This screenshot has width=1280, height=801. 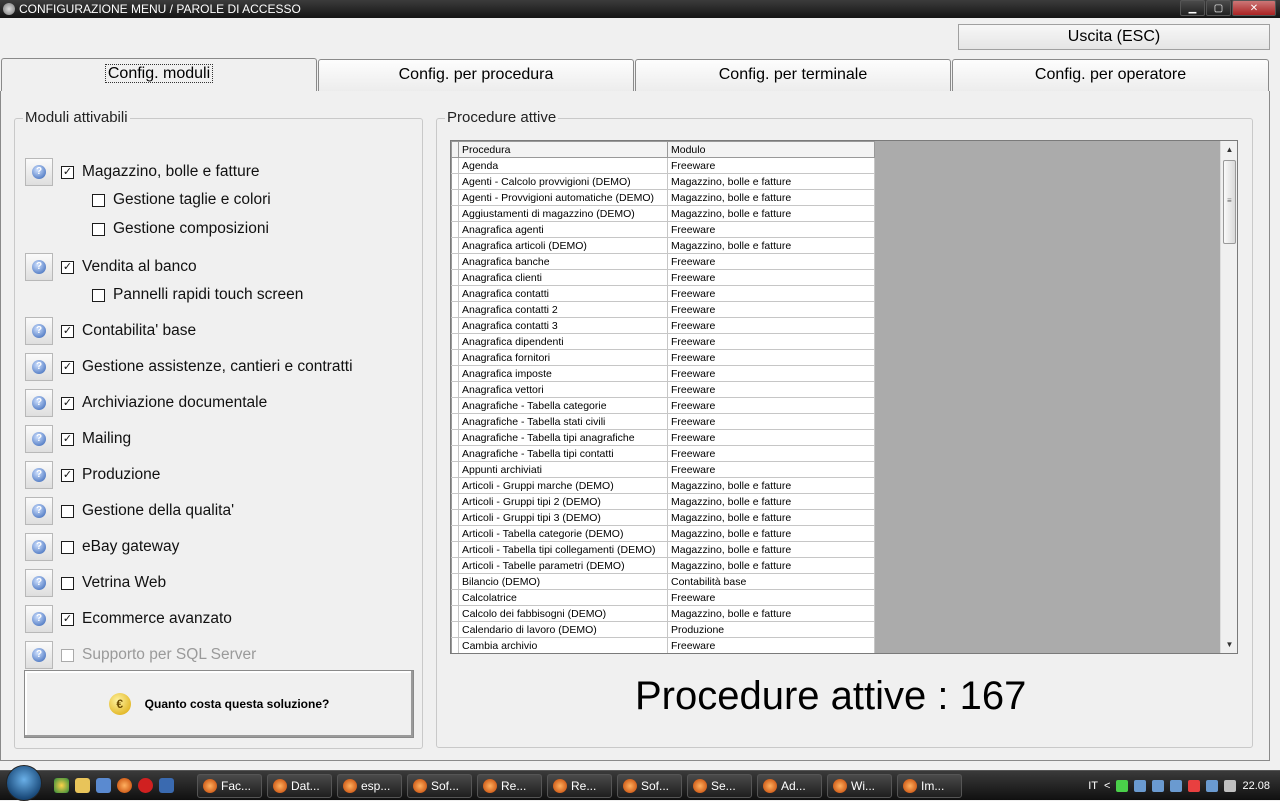 What do you see at coordinates (197, 295) in the screenshot?
I see `submodule-row: Pannelli rapidi touch screen` at bounding box center [197, 295].